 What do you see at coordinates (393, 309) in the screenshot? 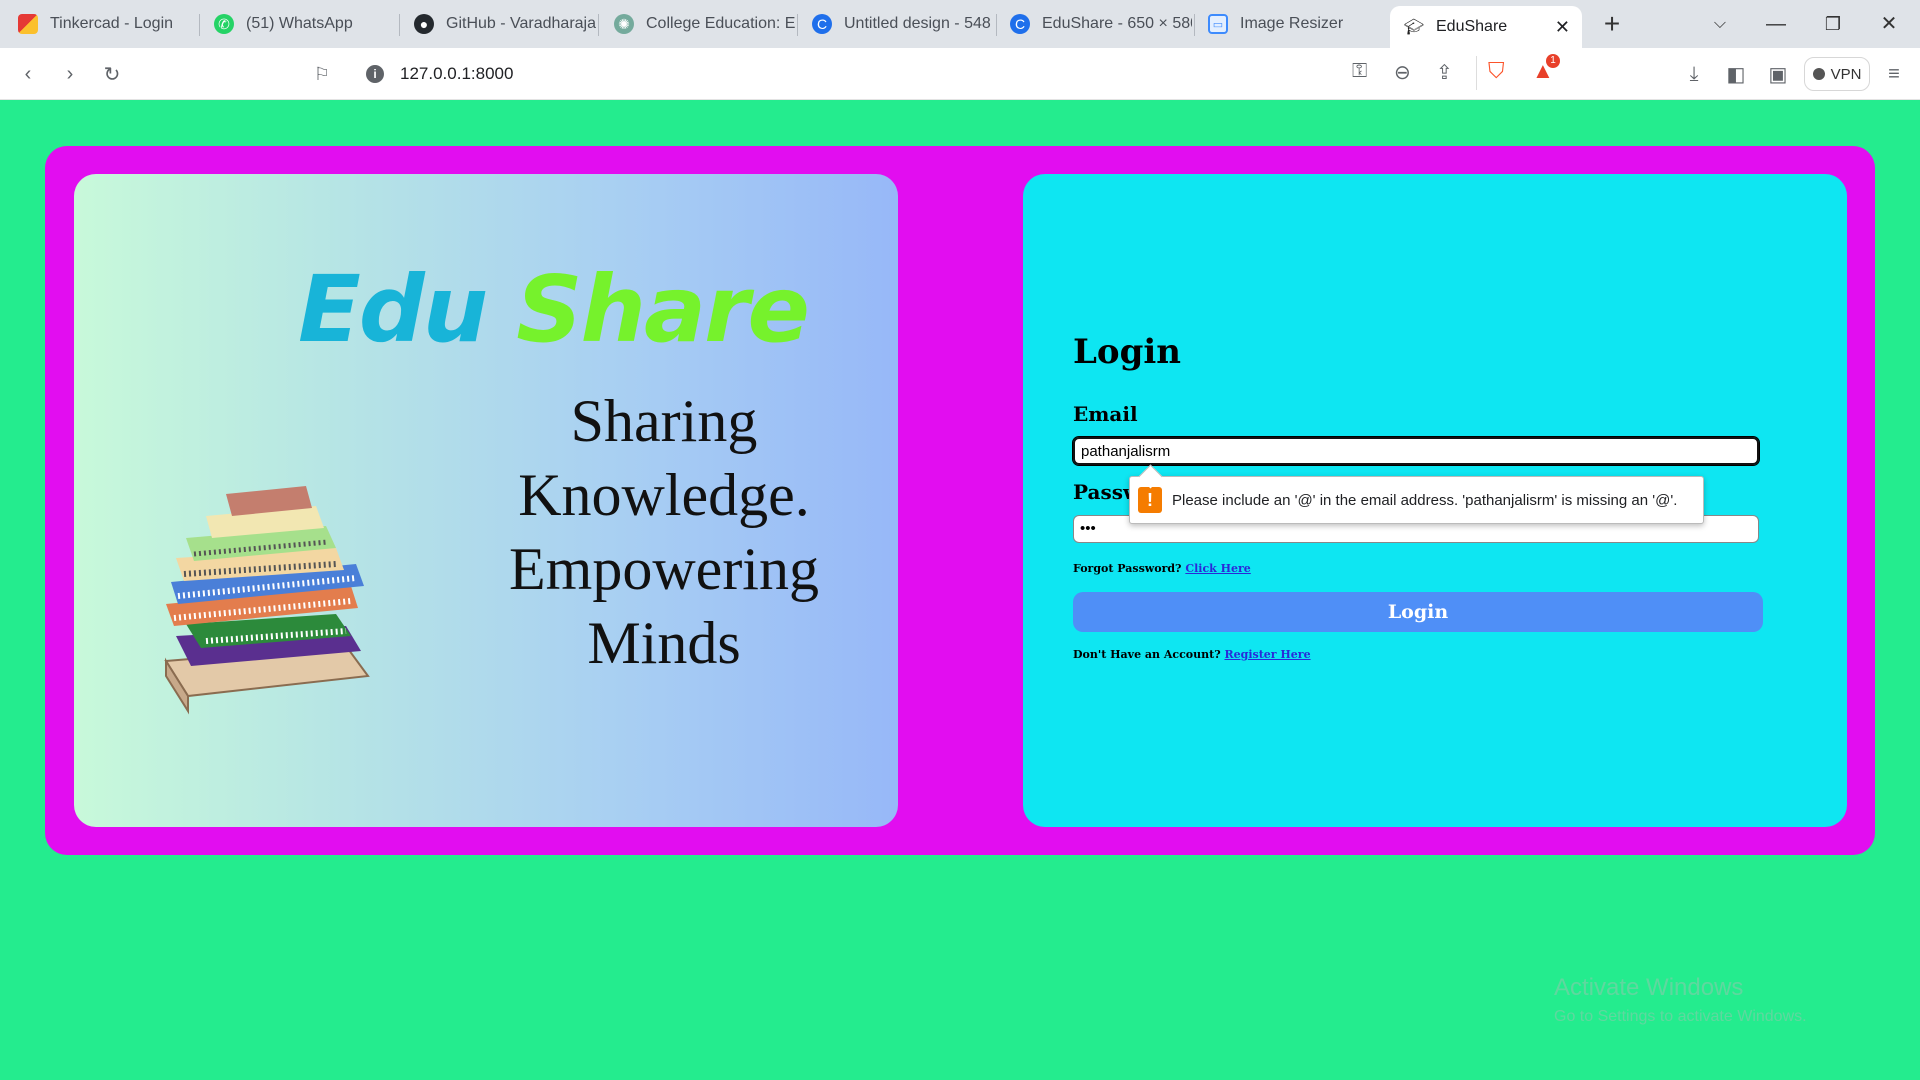
I see `brand-edu: Edu` at bounding box center [393, 309].